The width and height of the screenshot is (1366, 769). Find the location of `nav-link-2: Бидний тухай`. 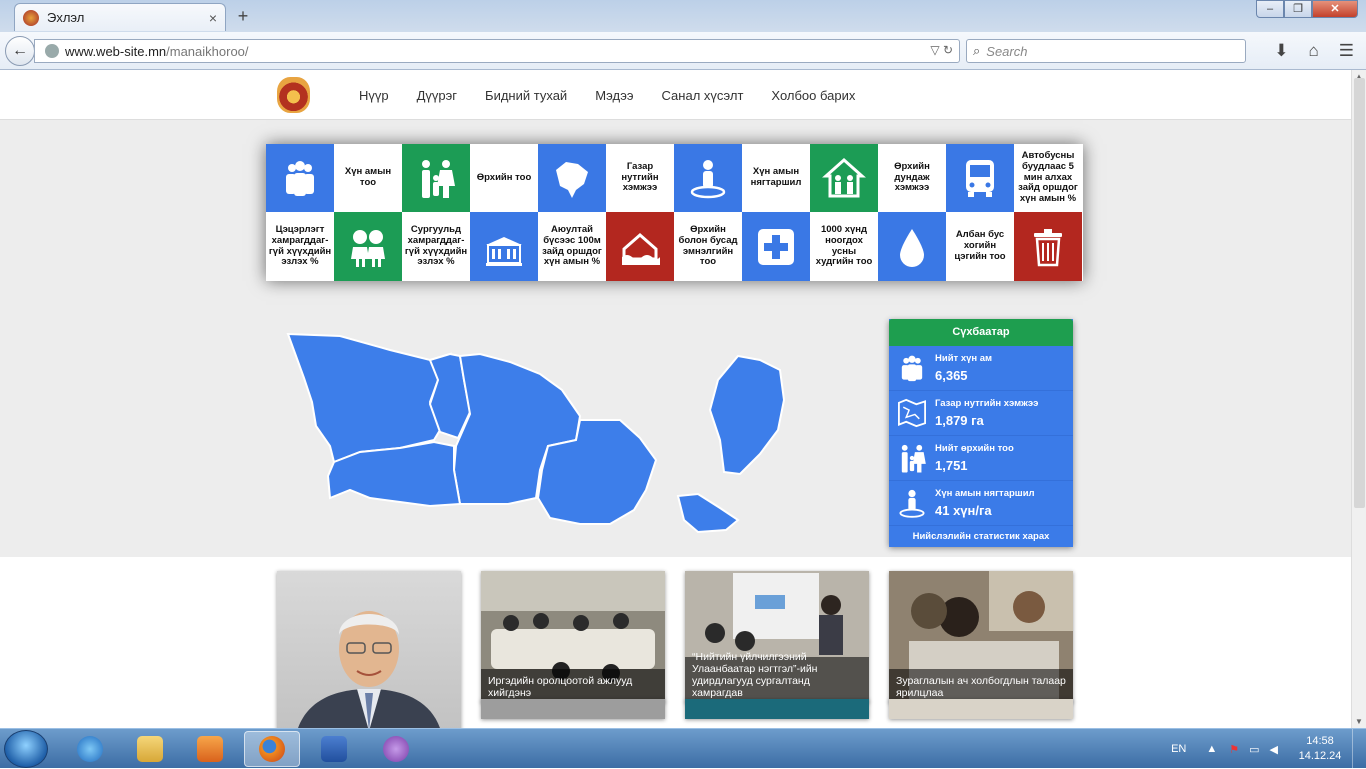

nav-link-2: Бидний тухай is located at coordinates (526, 95).